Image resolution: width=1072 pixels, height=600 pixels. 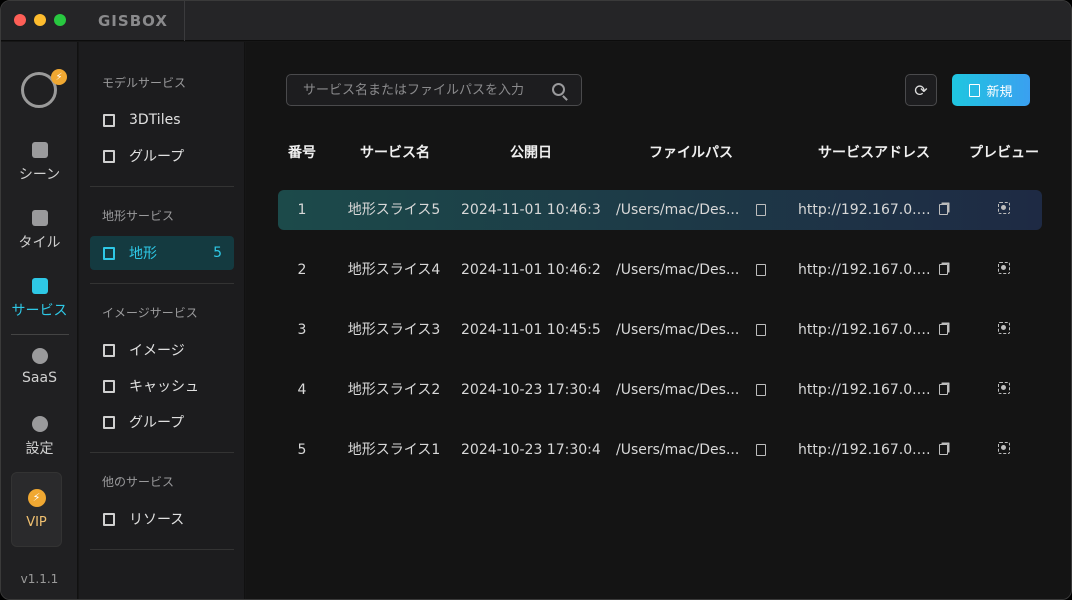 I want to click on rail-item-label: タイル, so click(x=39, y=243).